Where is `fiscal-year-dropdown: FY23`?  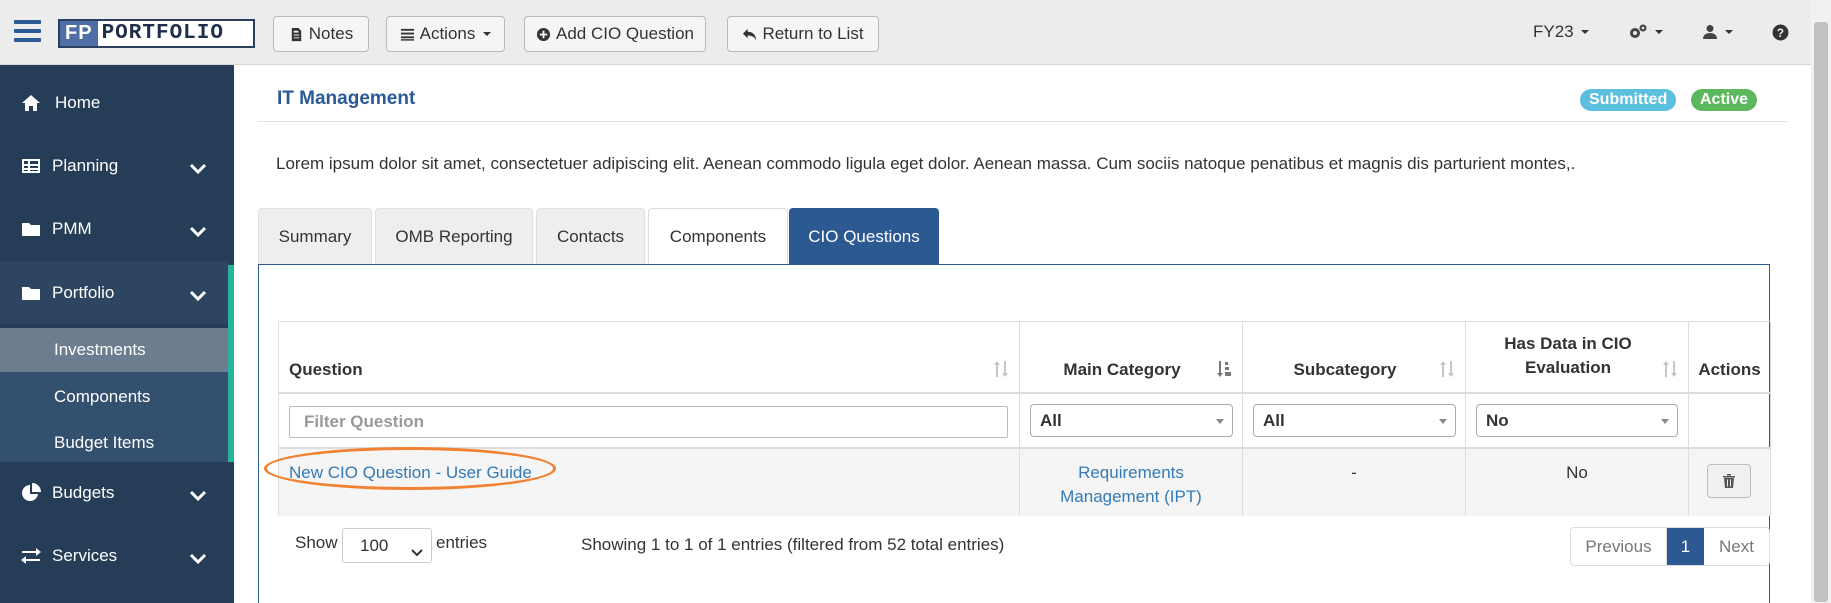
fiscal-year-dropdown: FY23 is located at coordinates (1561, 32).